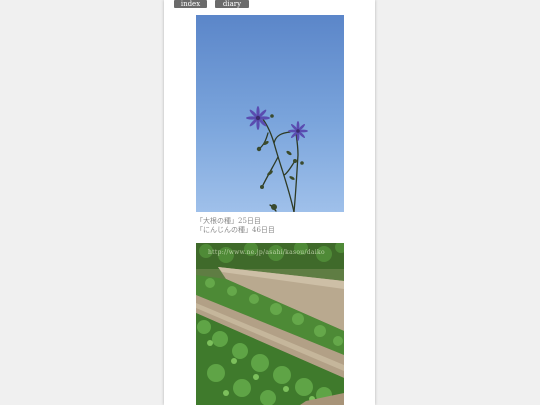 The image size is (540, 405). Describe the element at coordinates (235, 230) in the screenshot. I see `caption-line-carrot: 「にんじんの種」46日目` at that location.